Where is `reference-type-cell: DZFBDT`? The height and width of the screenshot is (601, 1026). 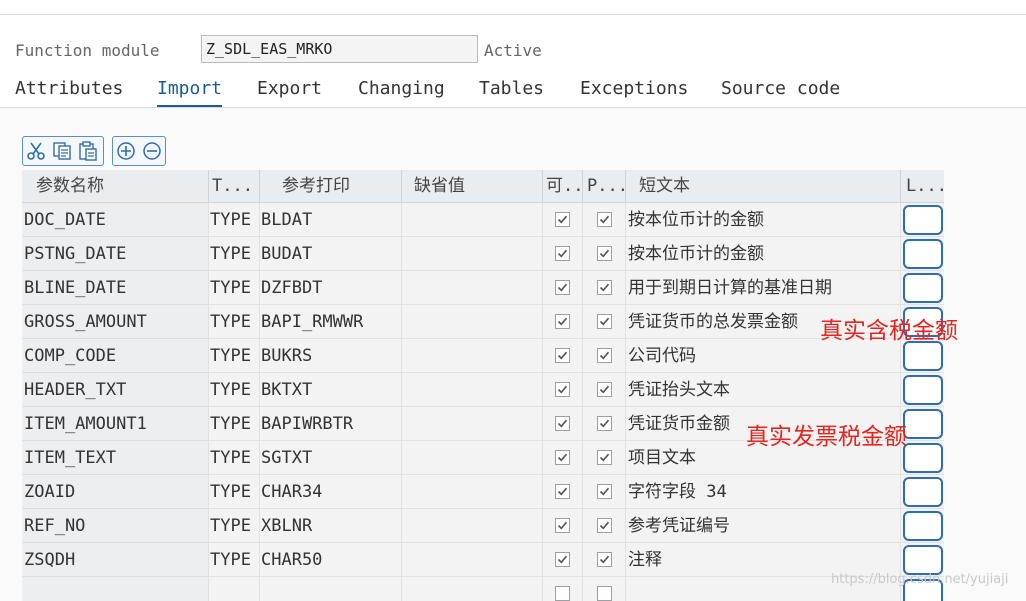 reference-type-cell: DZFBDT is located at coordinates (291, 288).